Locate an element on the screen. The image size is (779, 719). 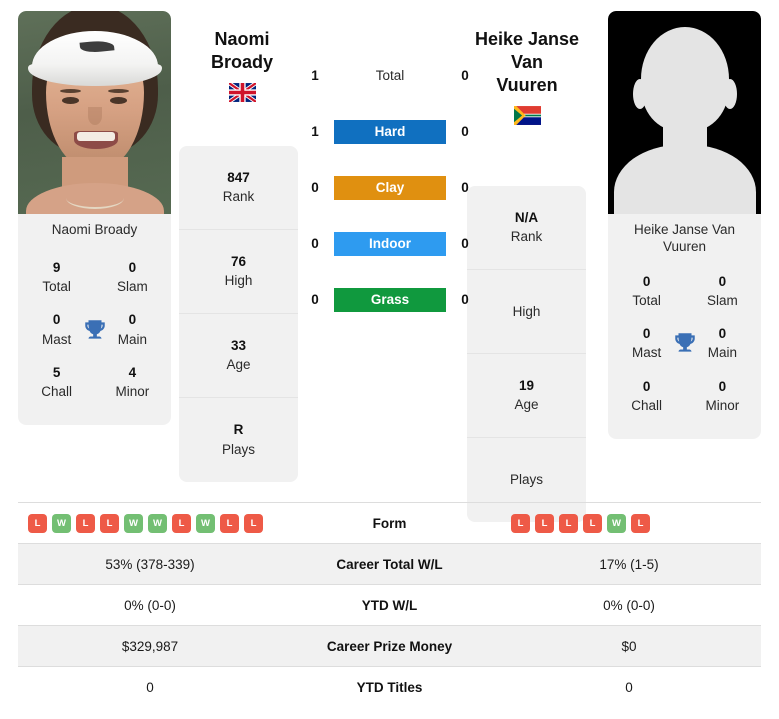
info-cell-rank: N/A Rank is located at coordinates (526, 228).